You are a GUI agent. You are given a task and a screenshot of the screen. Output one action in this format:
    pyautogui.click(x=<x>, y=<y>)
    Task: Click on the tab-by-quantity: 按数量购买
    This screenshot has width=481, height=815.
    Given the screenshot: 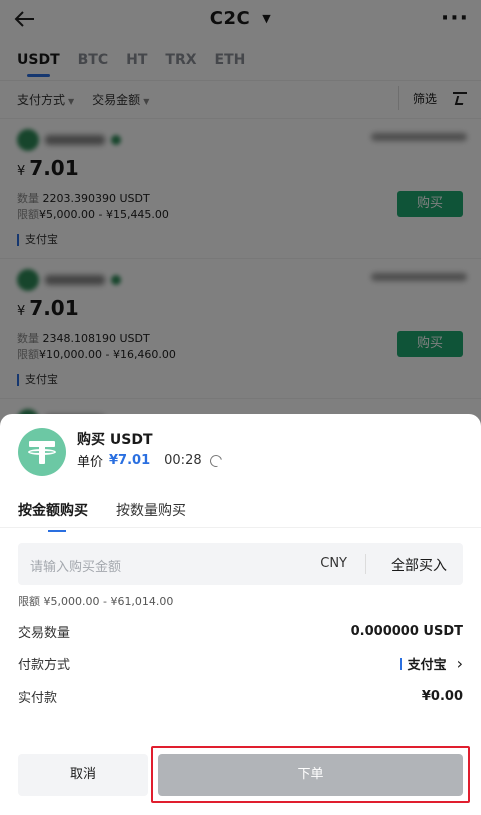 What is the action you would take?
    pyautogui.click(x=151, y=510)
    